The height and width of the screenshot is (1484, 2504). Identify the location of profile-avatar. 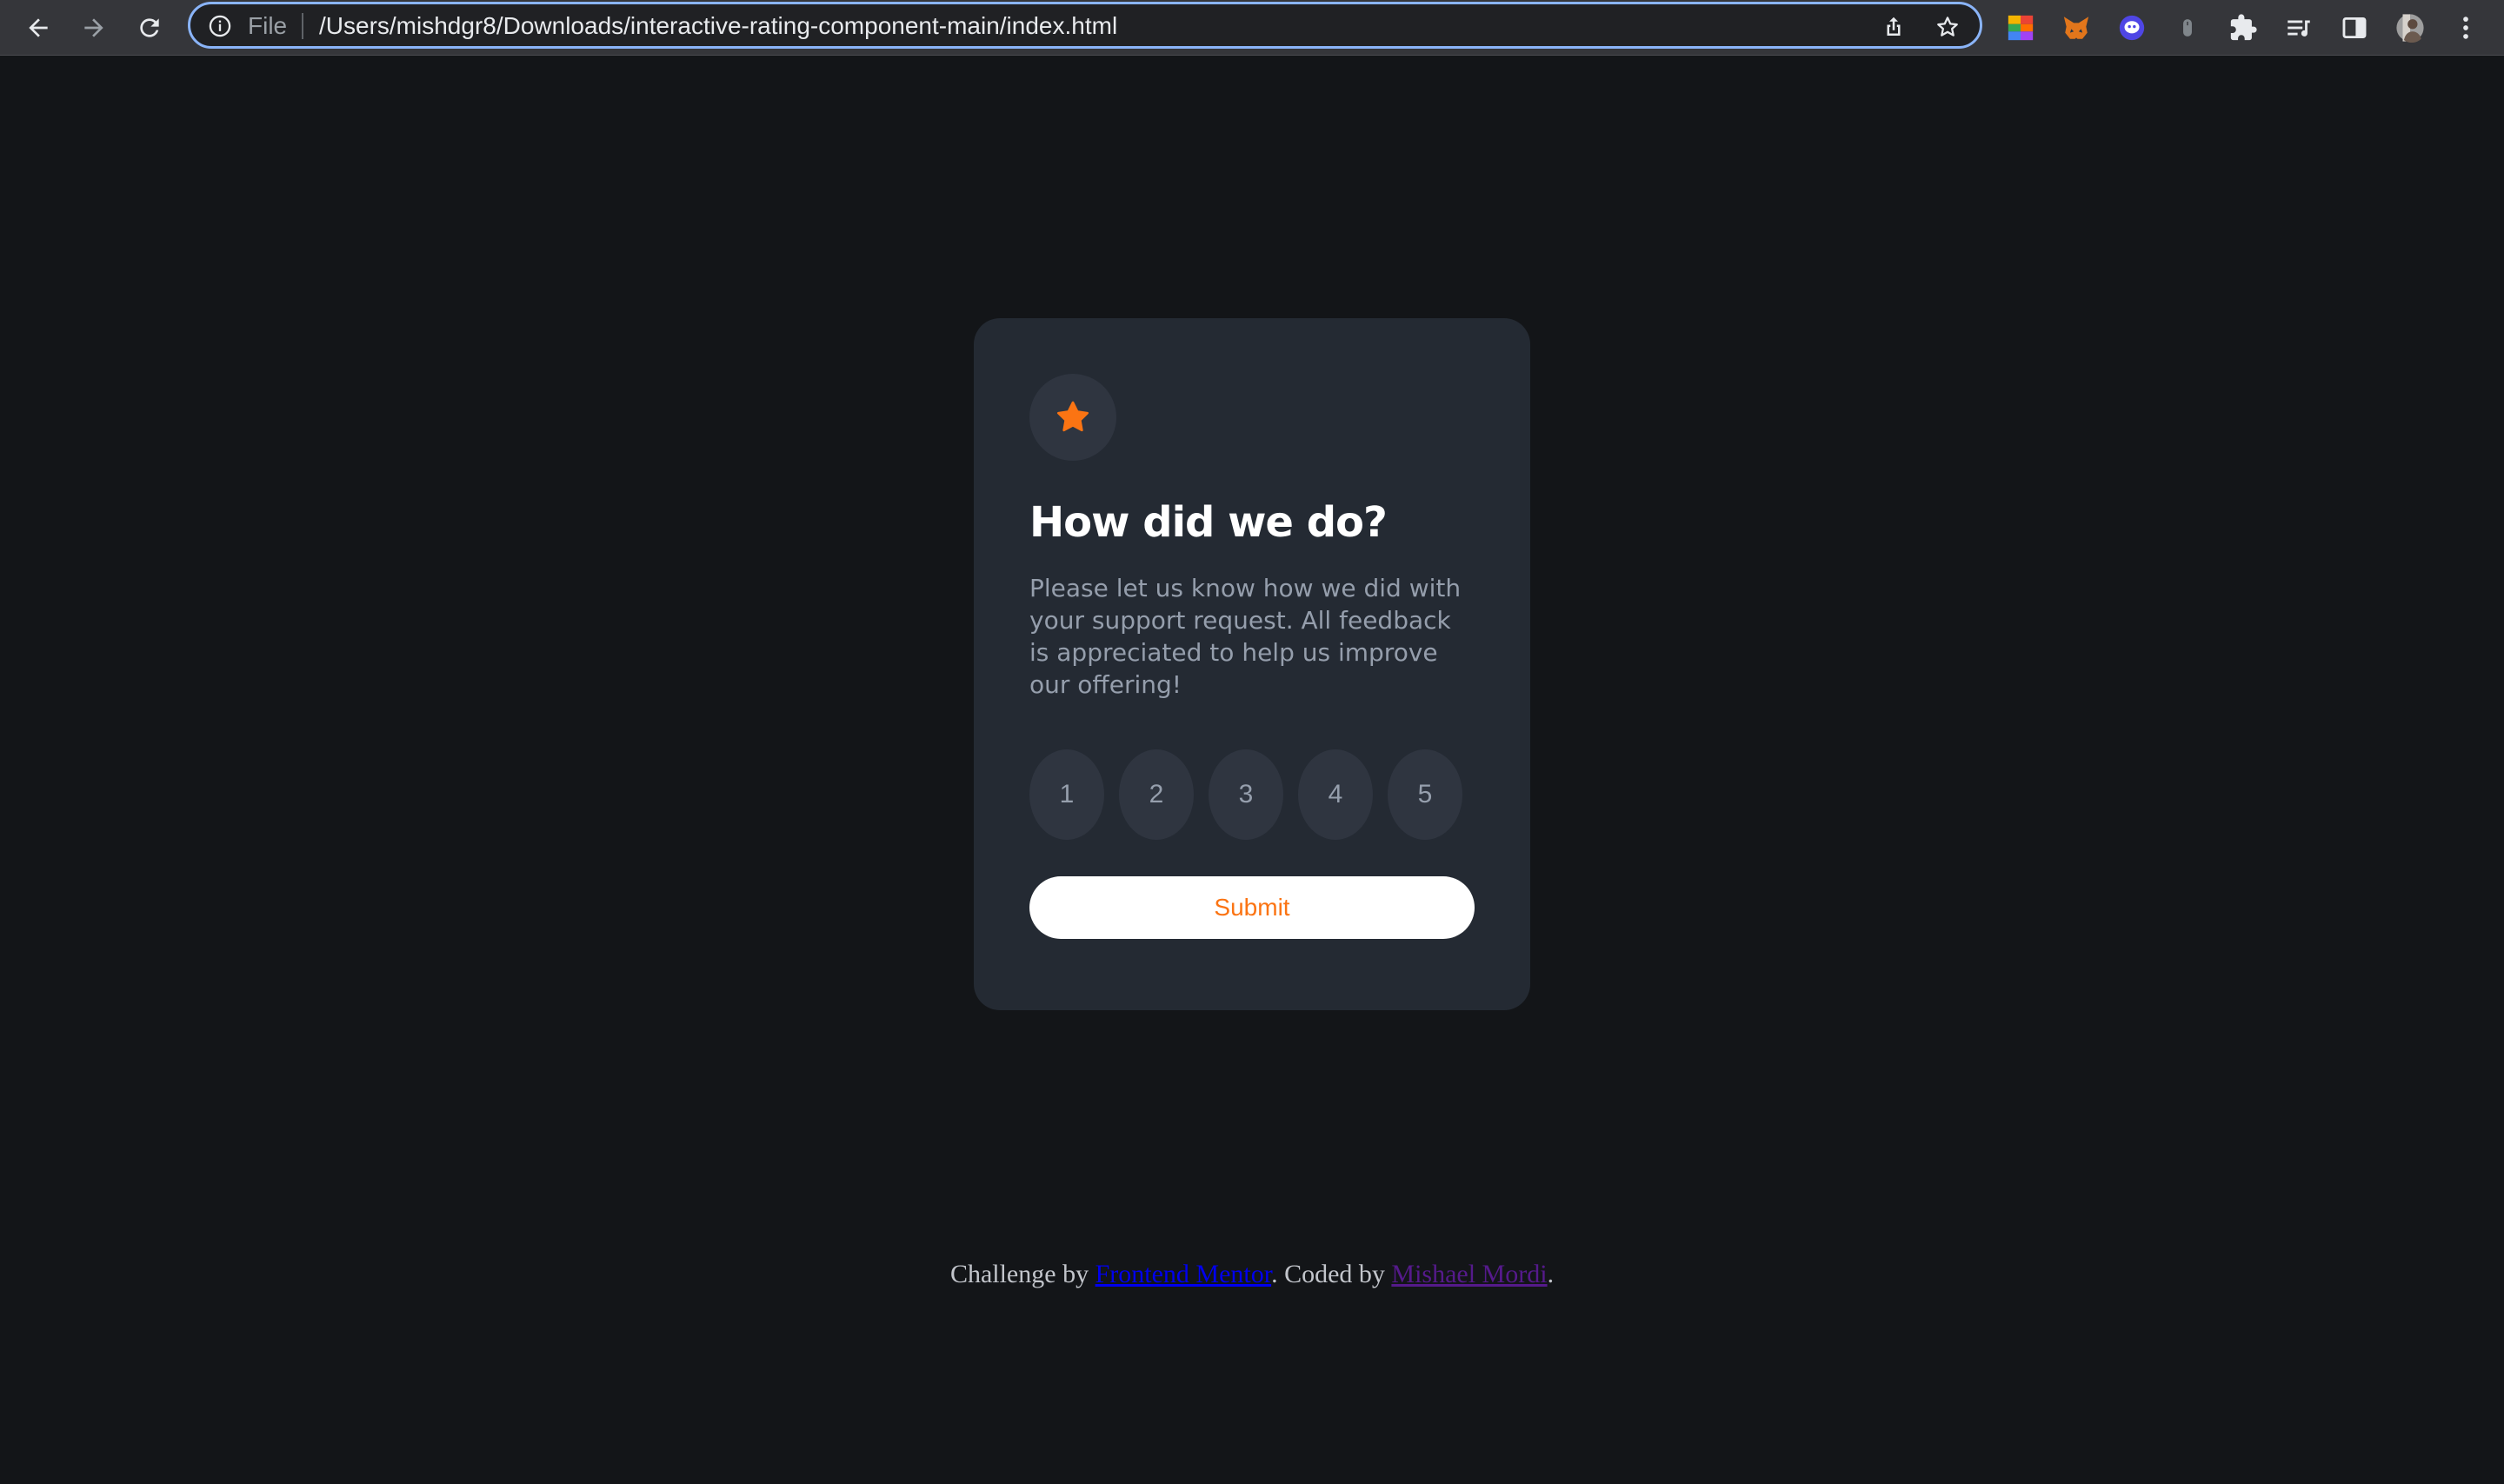
(2410, 28).